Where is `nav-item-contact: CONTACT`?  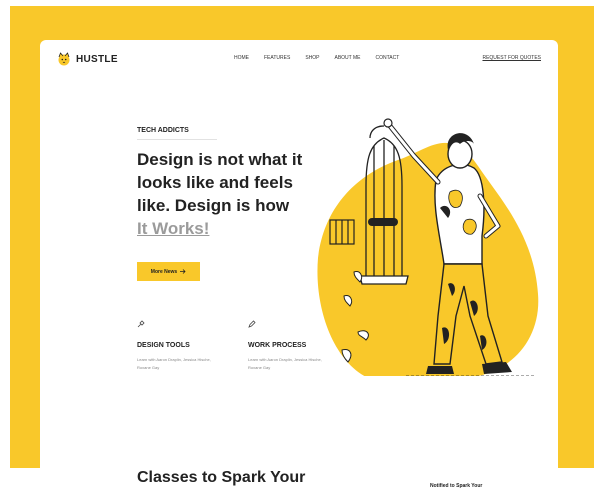 nav-item-contact: CONTACT is located at coordinates (388, 58).